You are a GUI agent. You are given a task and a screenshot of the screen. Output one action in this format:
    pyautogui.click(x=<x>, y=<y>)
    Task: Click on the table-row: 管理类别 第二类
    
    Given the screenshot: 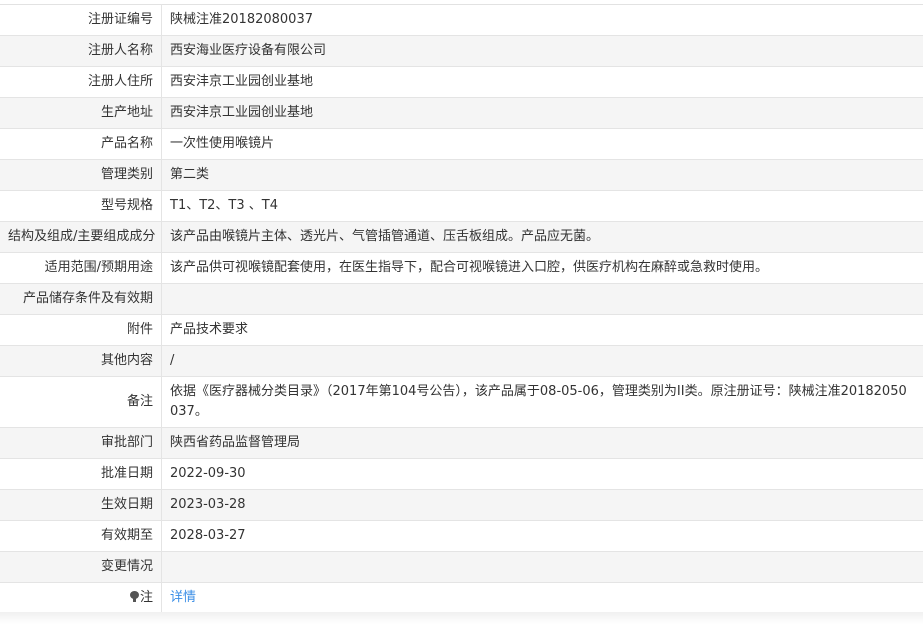 What is the action you would take?
    pyautogui.click(x=461, y=175)
    